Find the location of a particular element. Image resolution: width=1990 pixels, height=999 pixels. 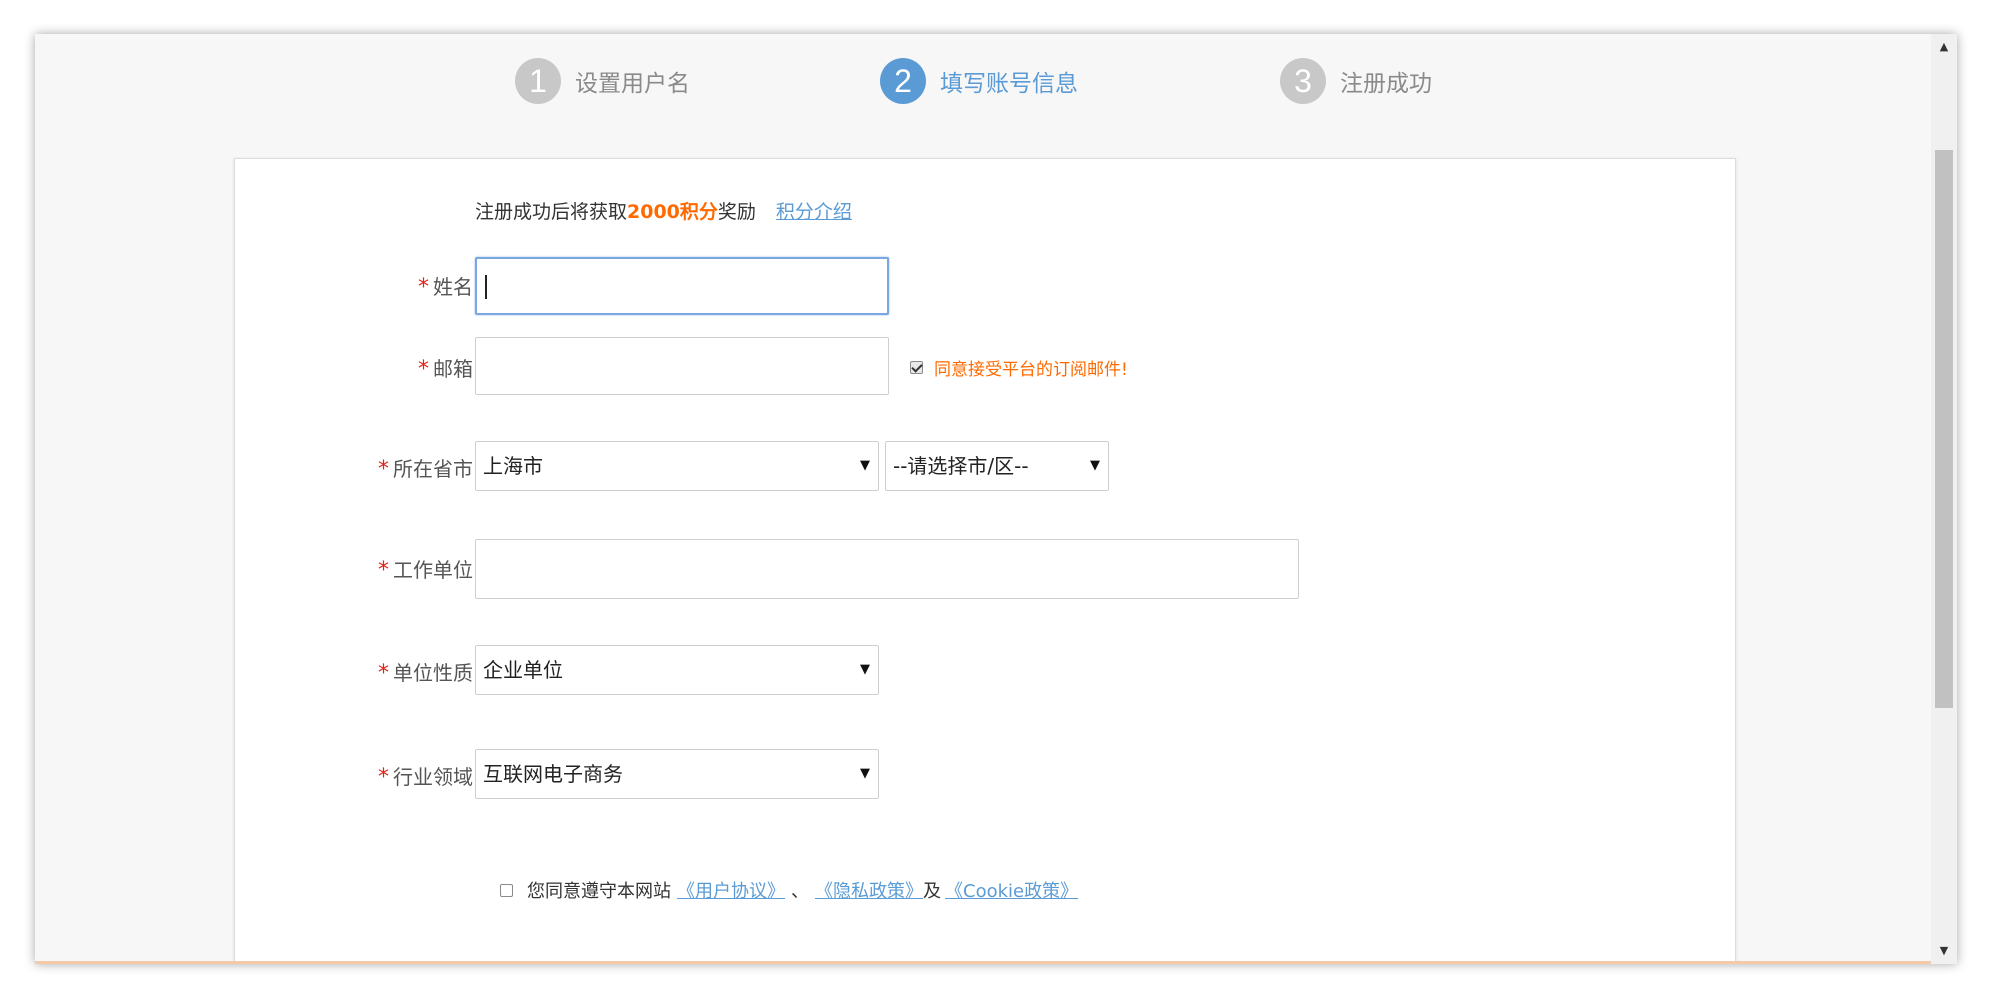

step-fill-account-info: 2 填写账号信息 is located at coordinates (979, 81).